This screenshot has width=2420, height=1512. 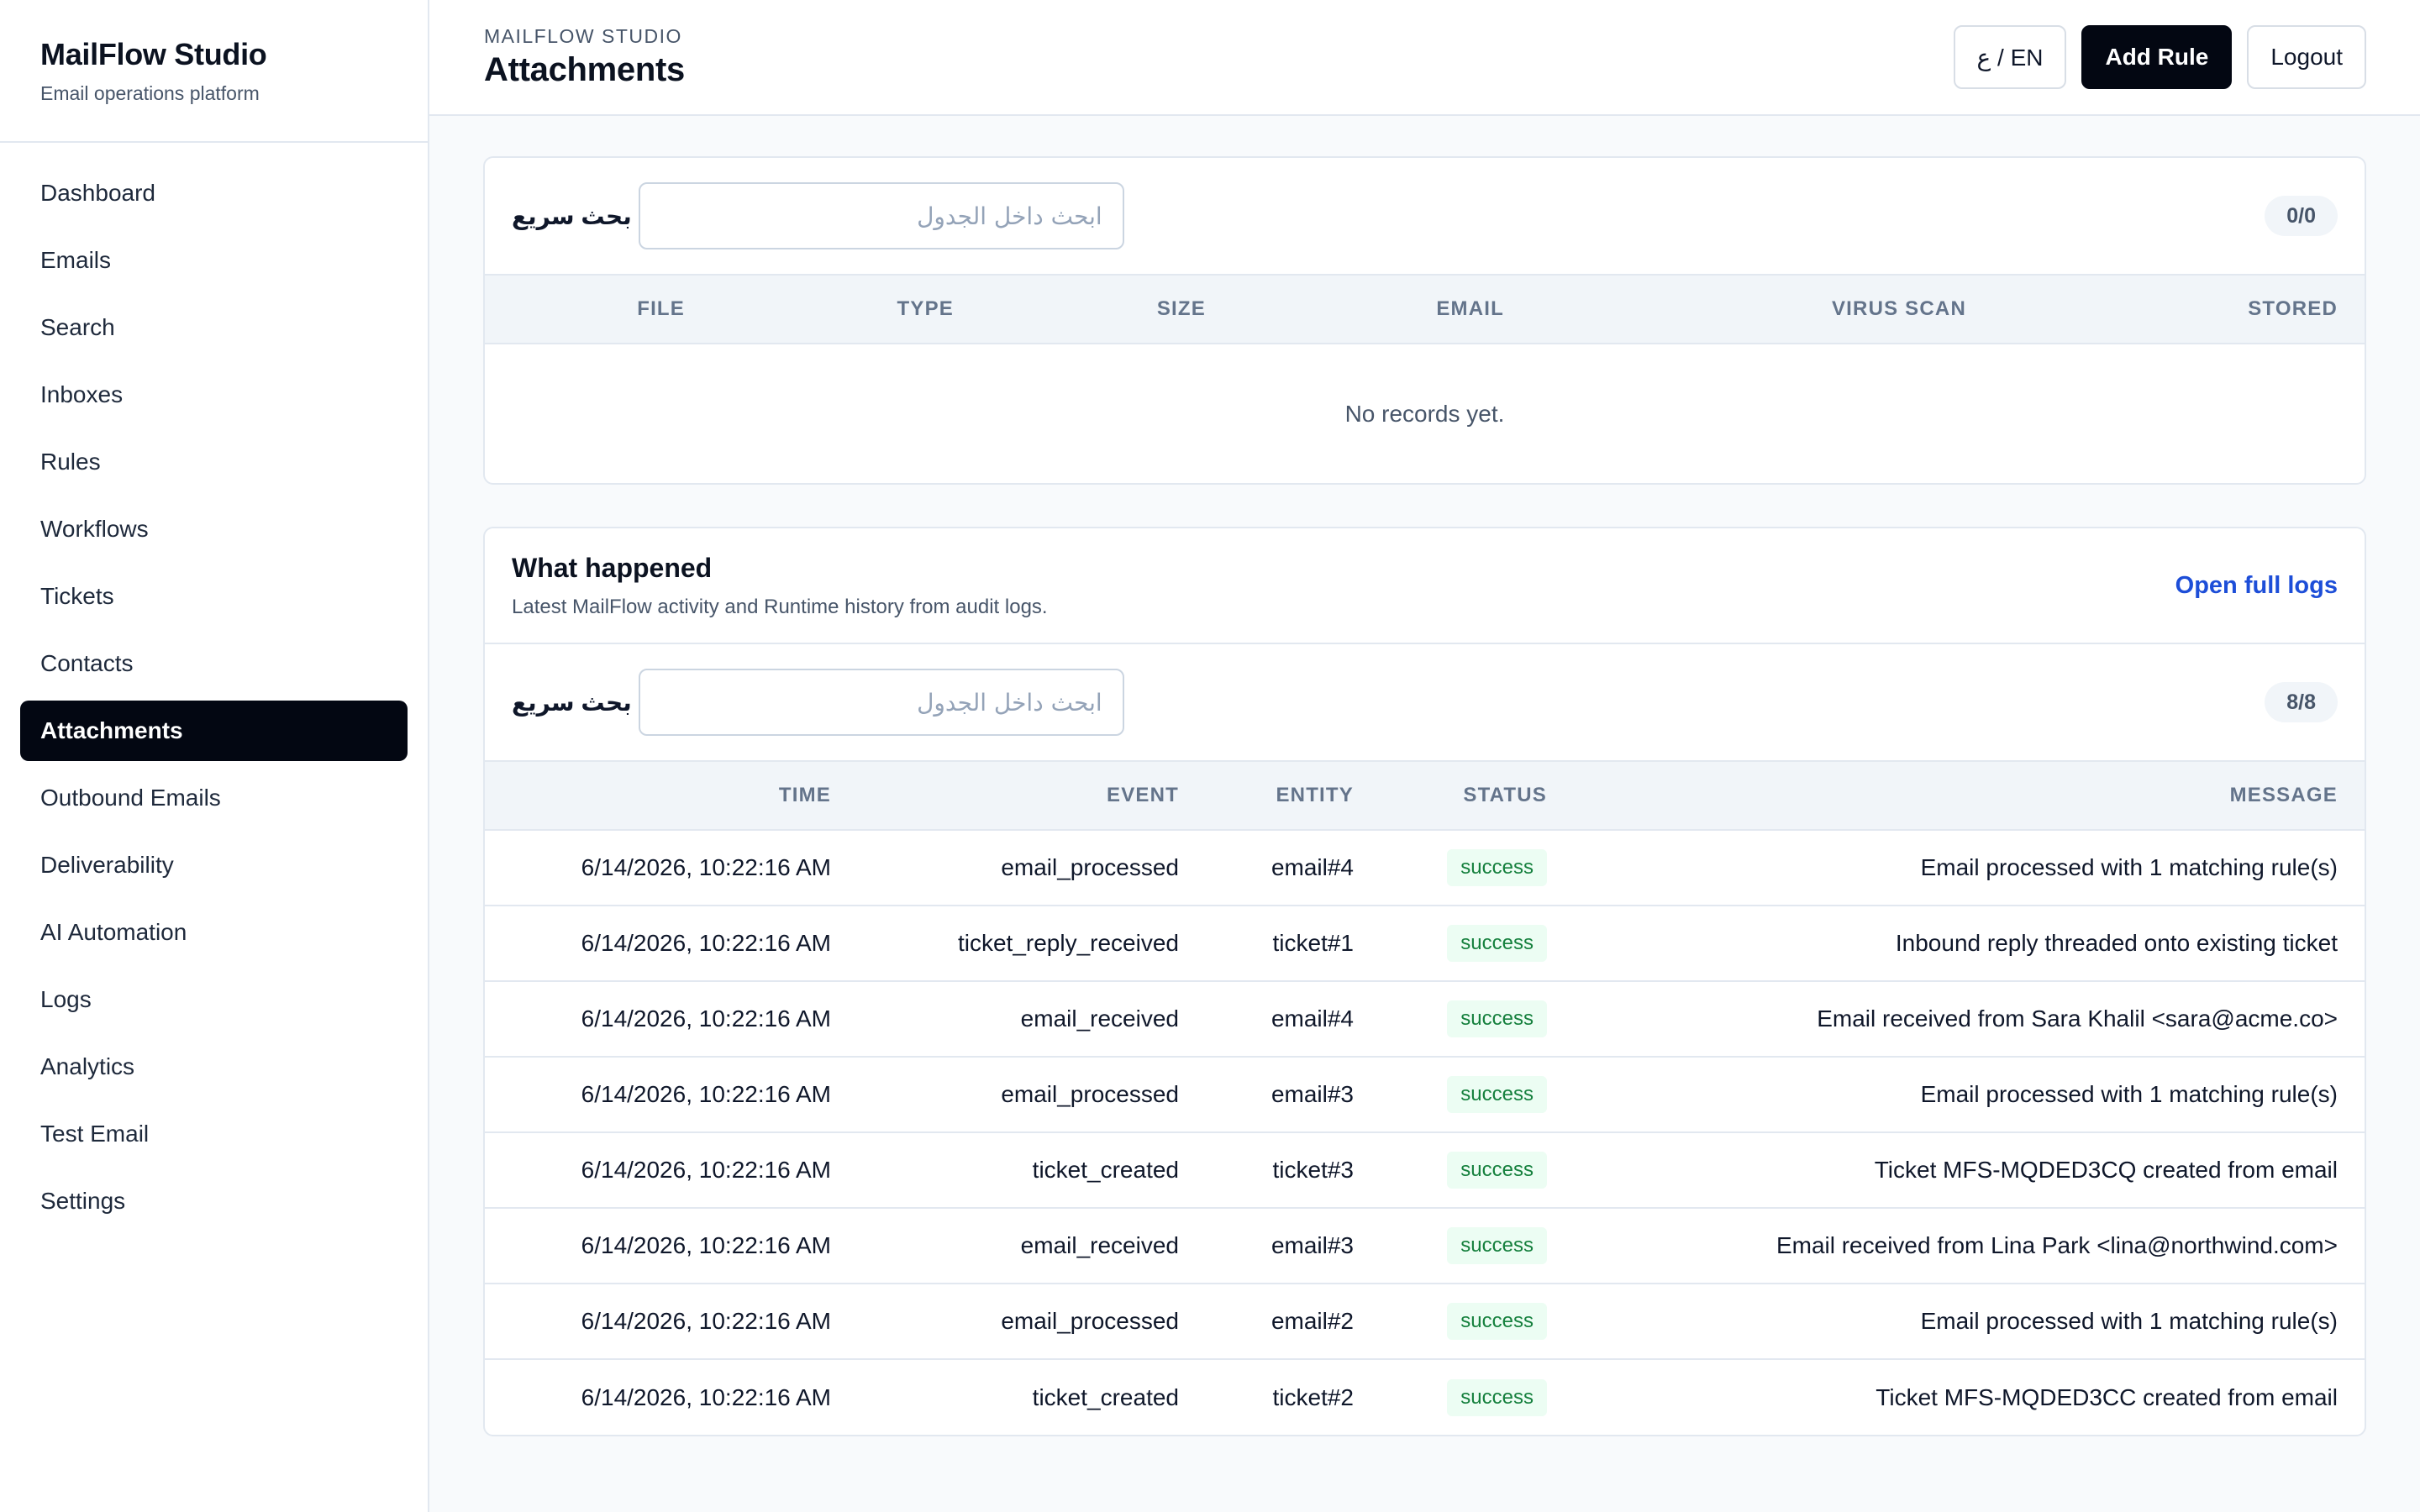 I want to click on cell-message: Ticket MFS-MQDED3CQ created from email, so click(x=2106, y=1170).